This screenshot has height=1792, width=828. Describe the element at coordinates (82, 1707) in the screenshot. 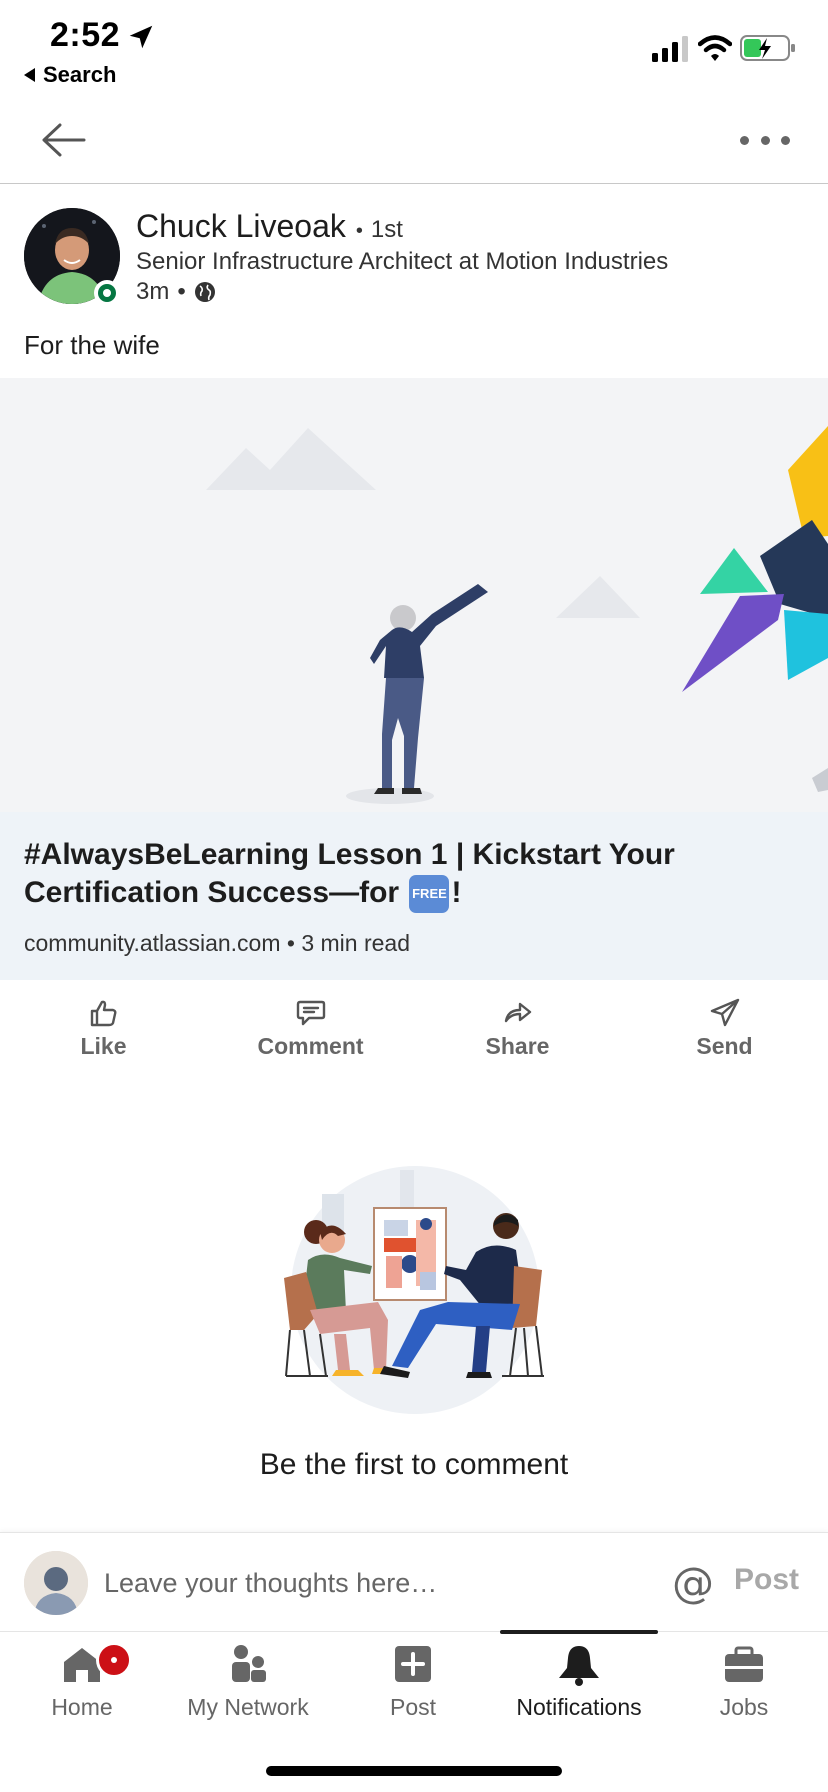

I see `tab-home-label: Home` at that location.